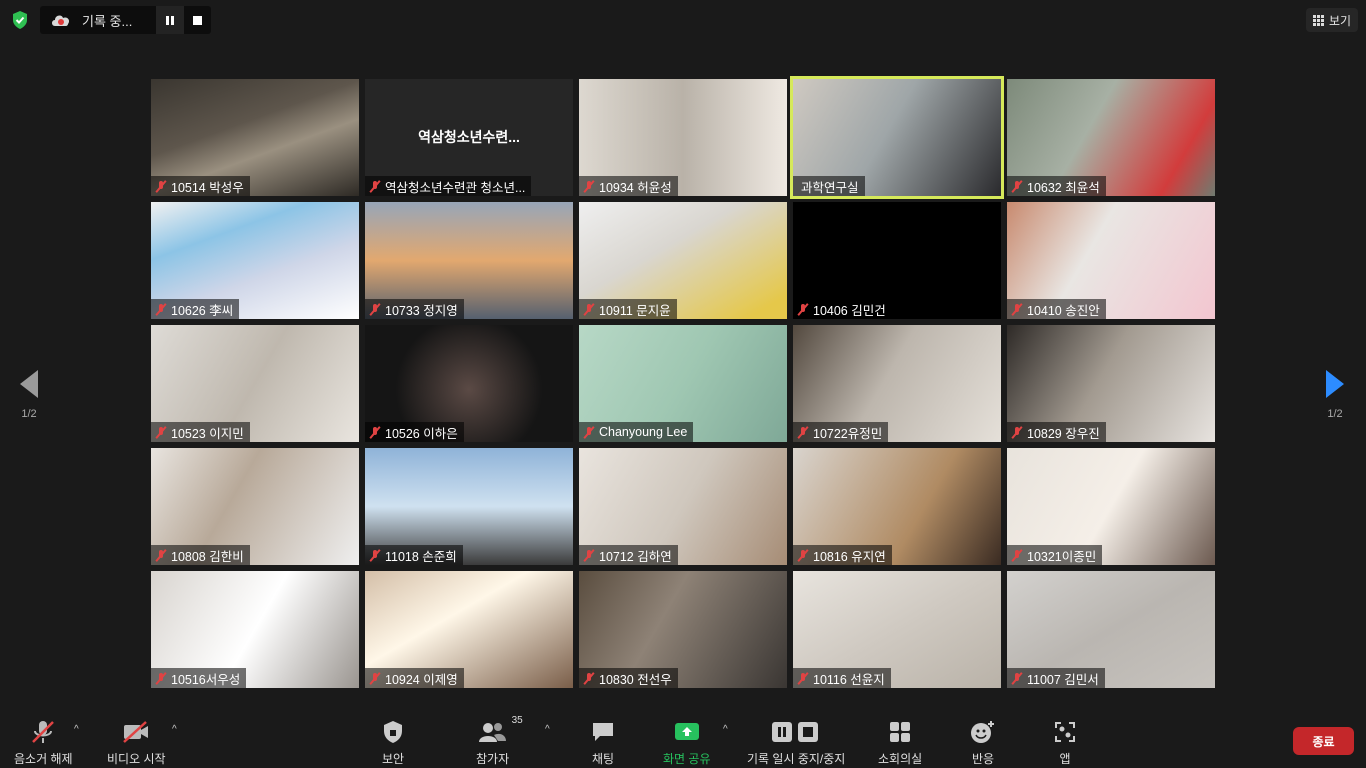 This screenshot has height=768, width=1366. Describe the element at coordinates (897, 137) in the screenshot. I see `video-tile-active-speaker: 과학연구실` at that location.